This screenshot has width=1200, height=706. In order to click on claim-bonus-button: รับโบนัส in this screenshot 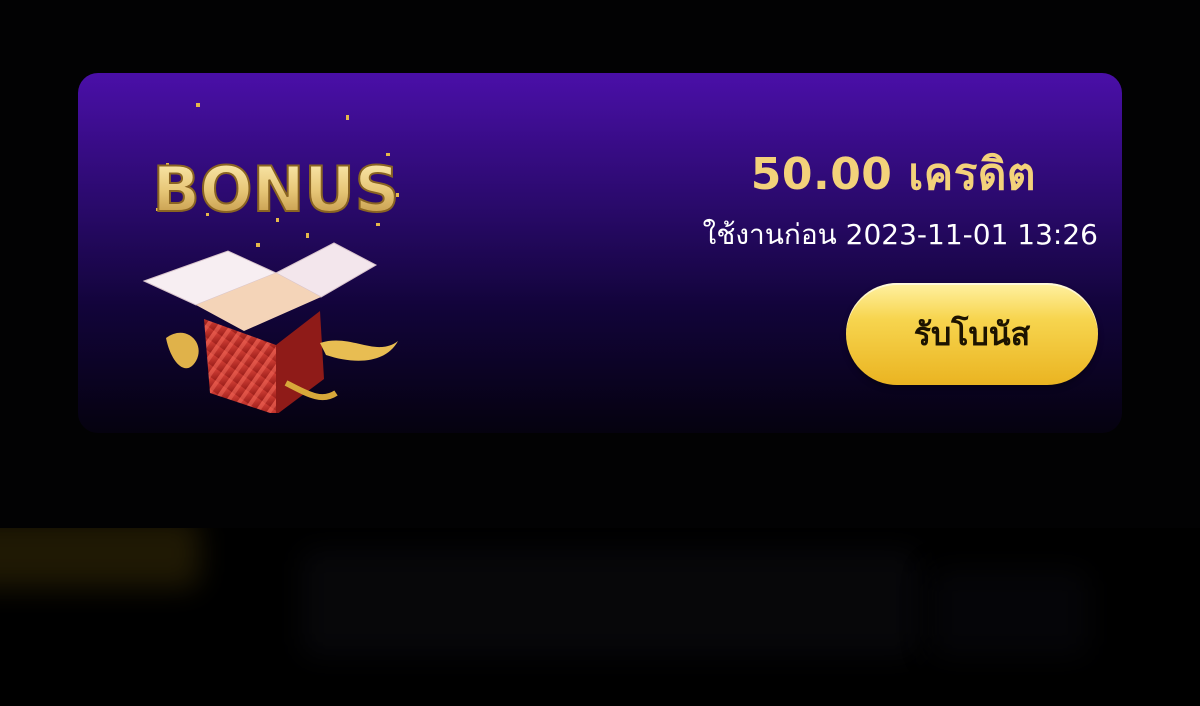, I will do `click(972, 334)`.